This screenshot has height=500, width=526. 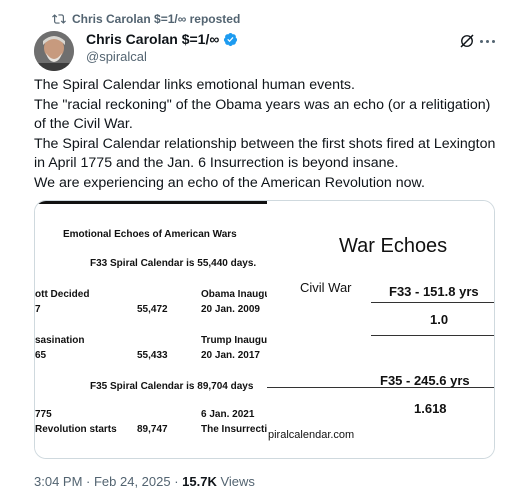 What do you see at coordinates (76, 429) in the screenshot?
I see `row3-event: Revolution starts` at bounding box center [76, 429].